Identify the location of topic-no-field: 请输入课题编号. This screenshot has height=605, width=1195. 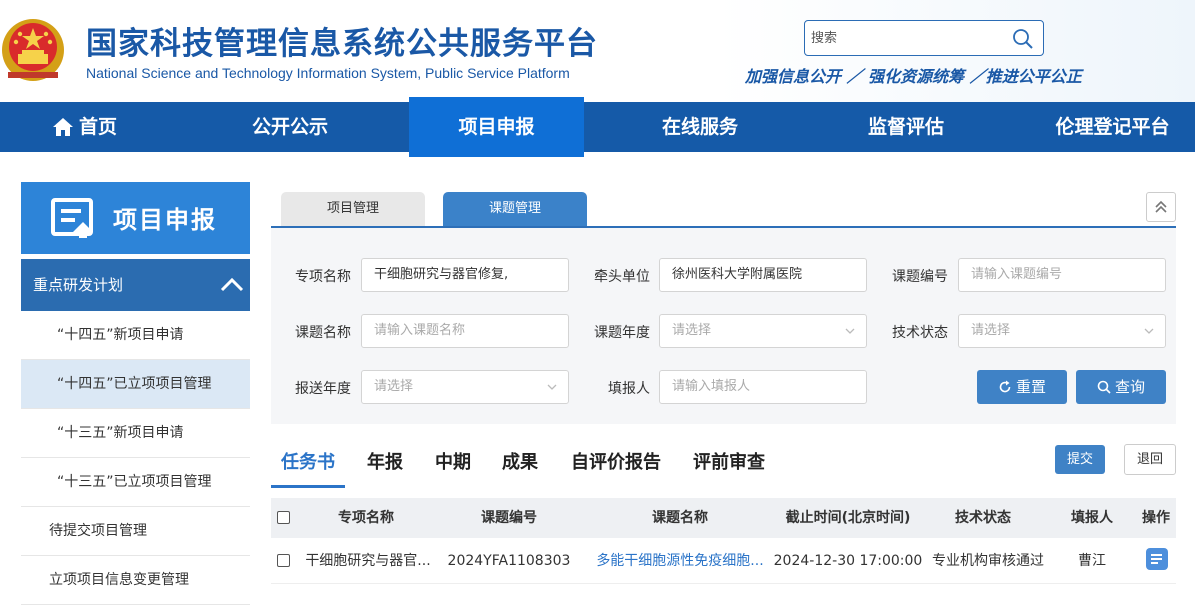
(1062, 275).